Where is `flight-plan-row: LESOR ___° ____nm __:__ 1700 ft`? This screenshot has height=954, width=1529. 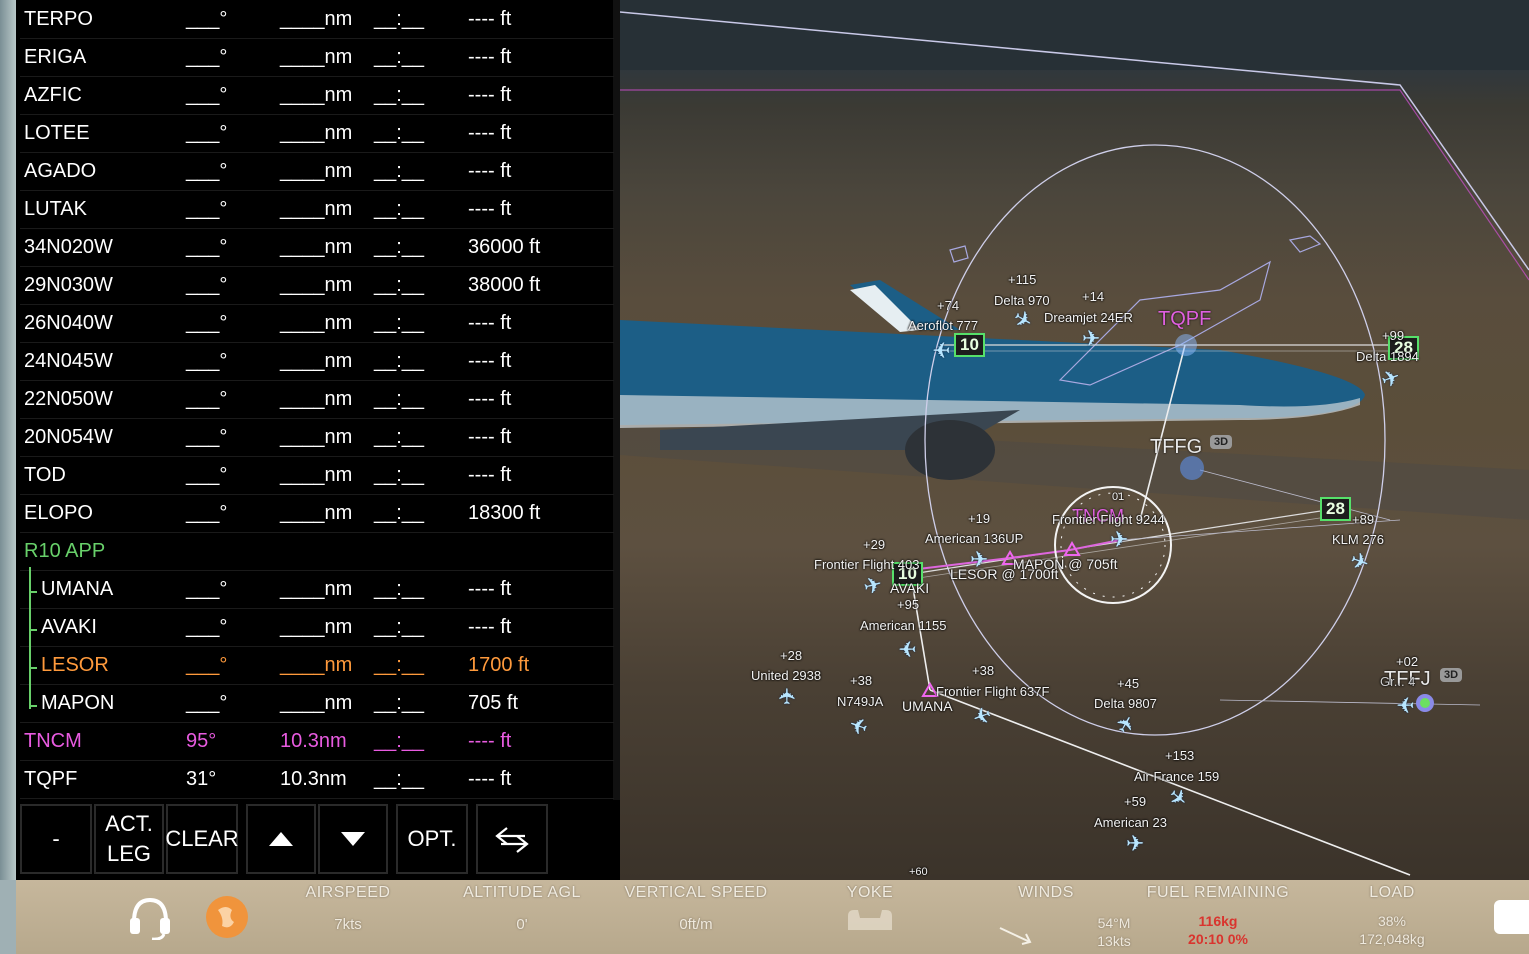
flight-plan-row: LESOR ___° ____nm __:__ 1700 ft is located at coordinates (317, 665).